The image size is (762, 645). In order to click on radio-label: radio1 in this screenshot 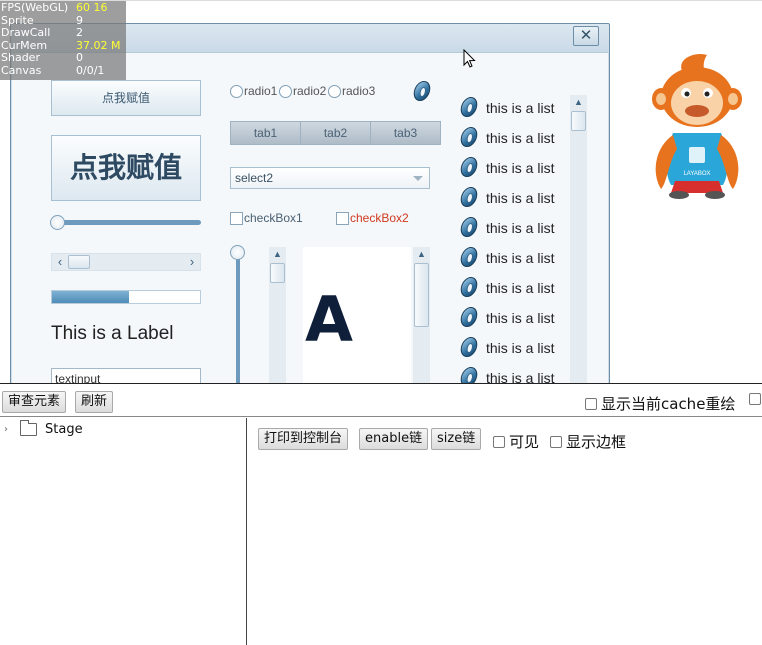, I will do `click(261, 91)`.